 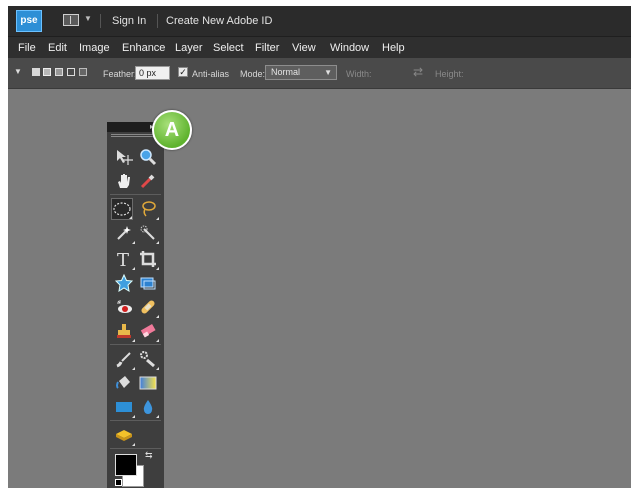 I want to click on app-logo: pse, so click(x=29, y=21).